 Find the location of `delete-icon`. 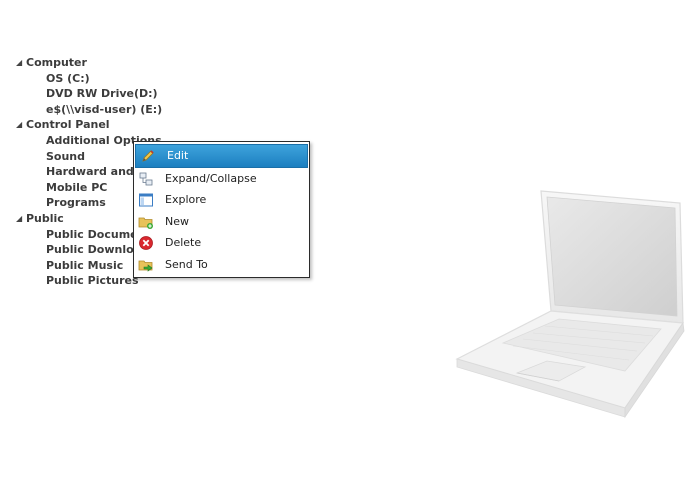

delete-icon is located at coordinates (146, 243).